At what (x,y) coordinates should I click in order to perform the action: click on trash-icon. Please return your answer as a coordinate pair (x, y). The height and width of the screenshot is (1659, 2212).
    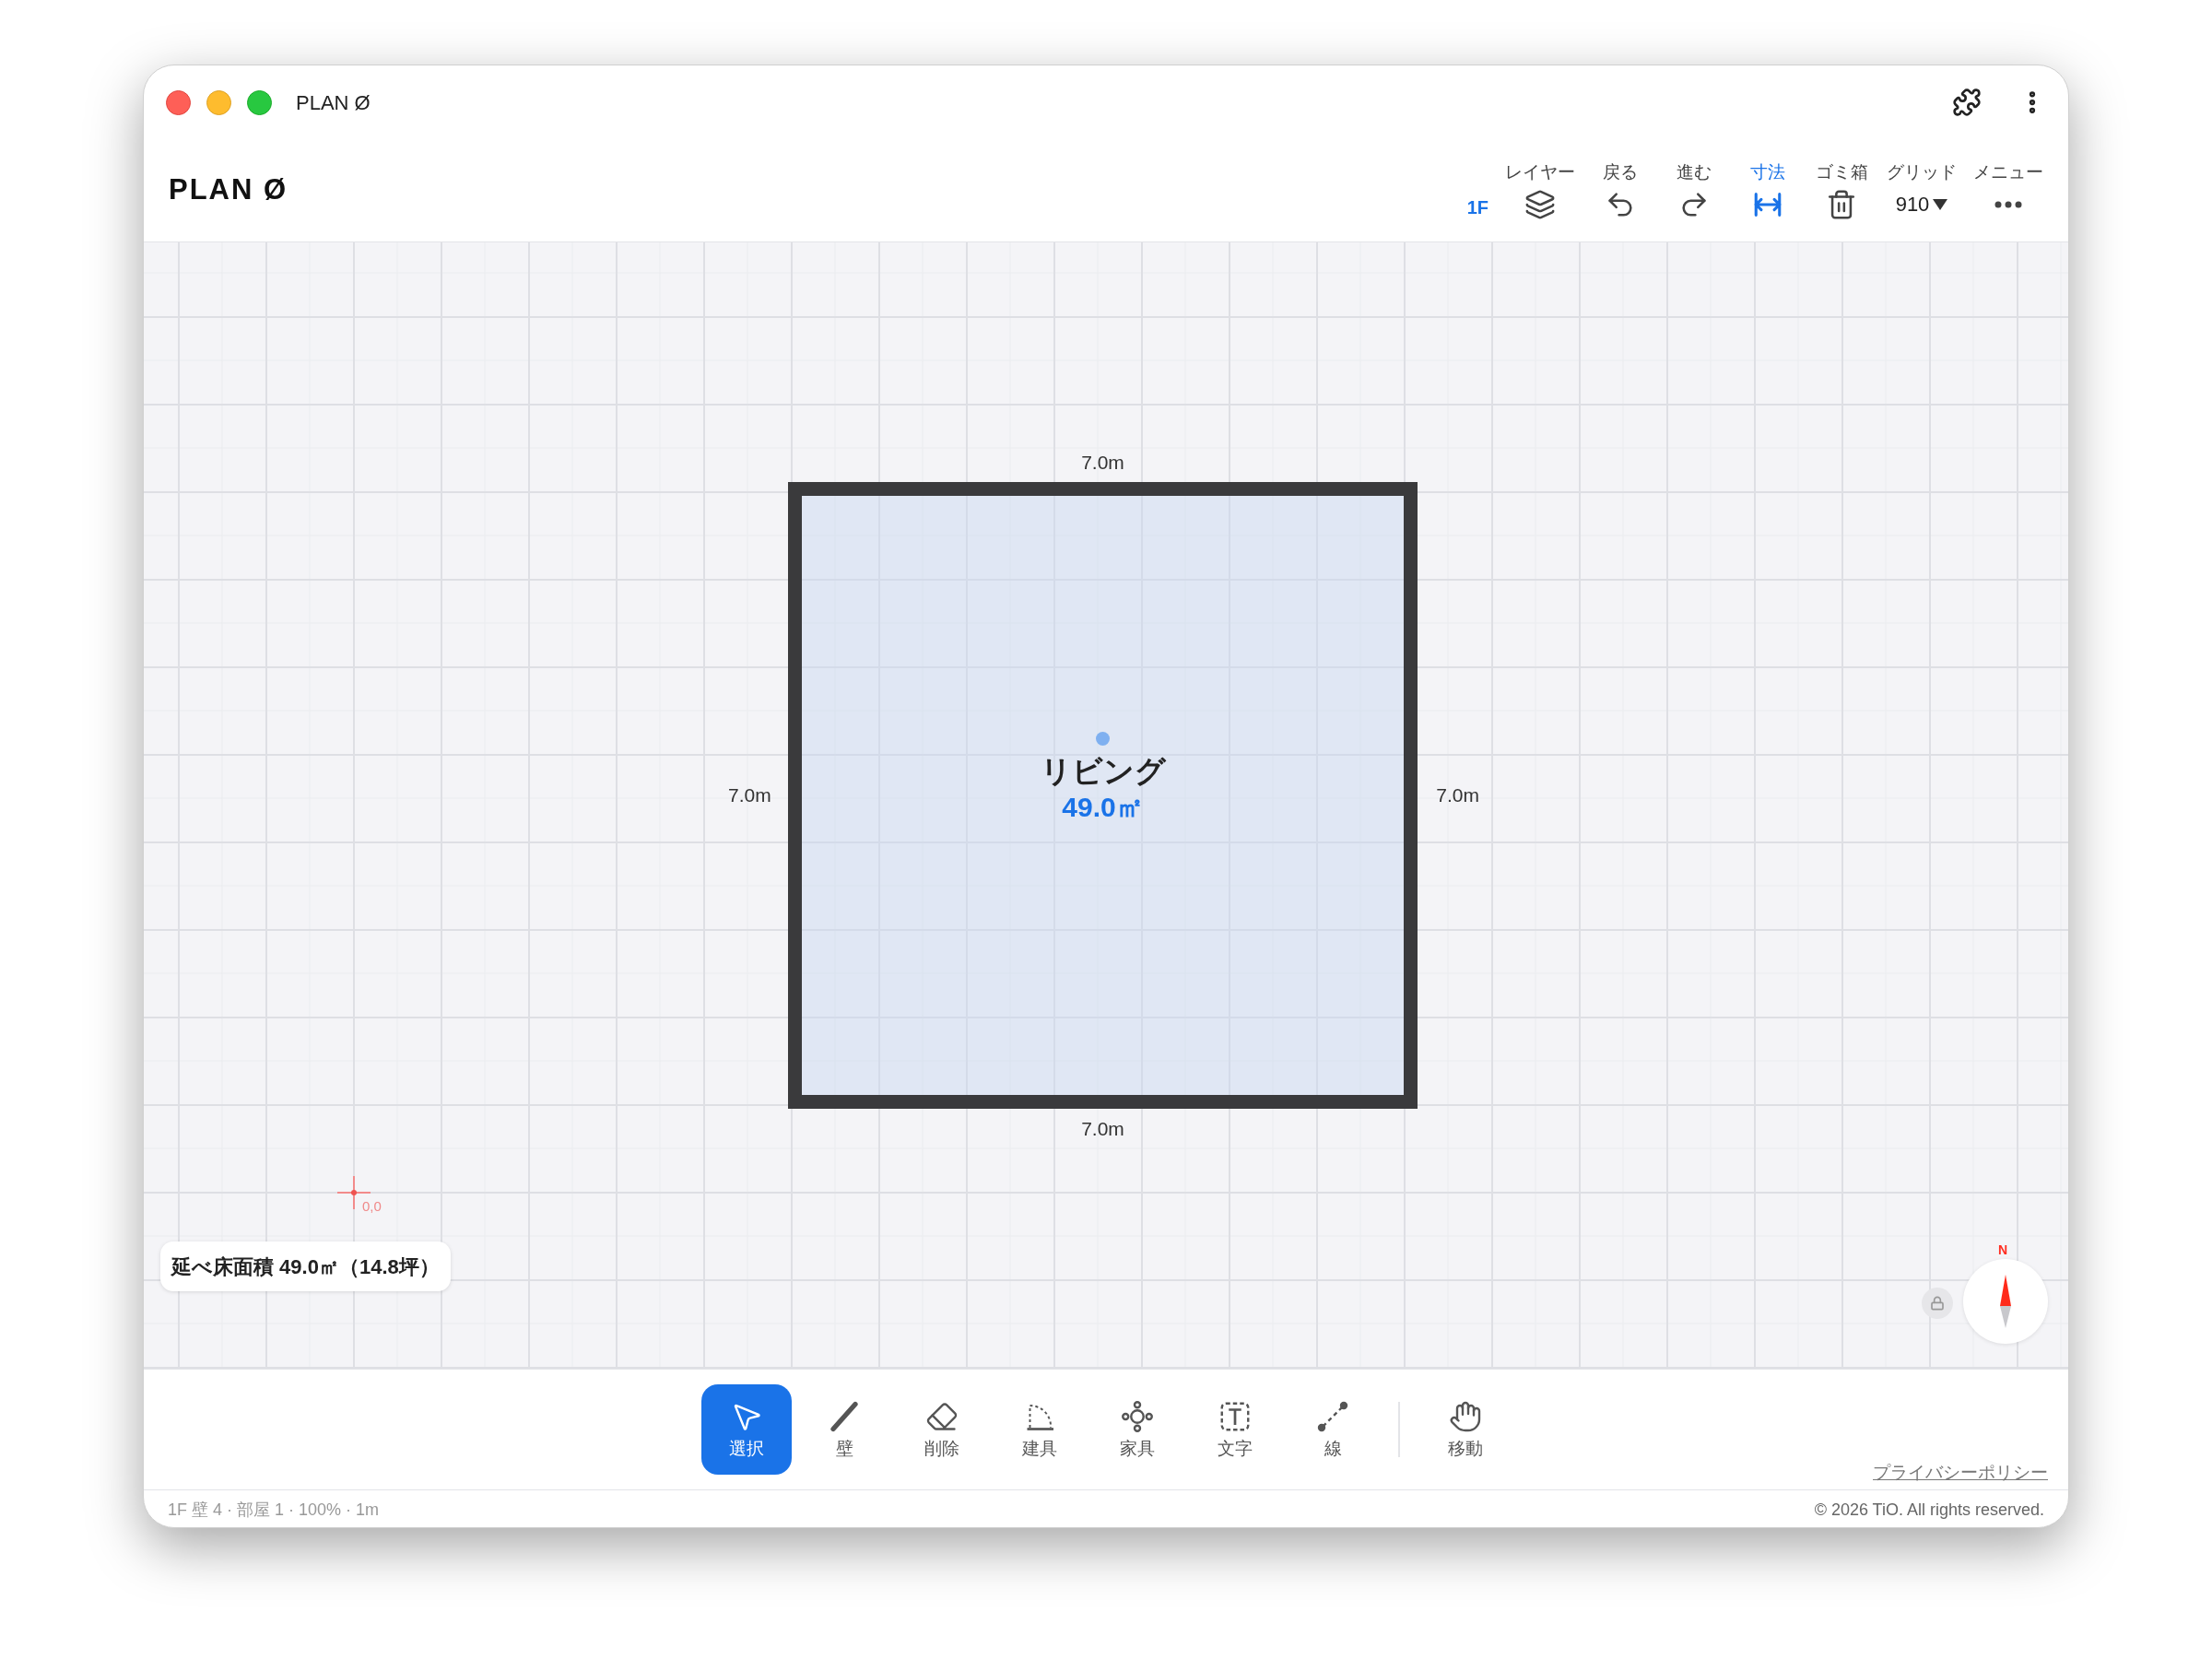
    Looking at the image, I should click on (1841, 204).